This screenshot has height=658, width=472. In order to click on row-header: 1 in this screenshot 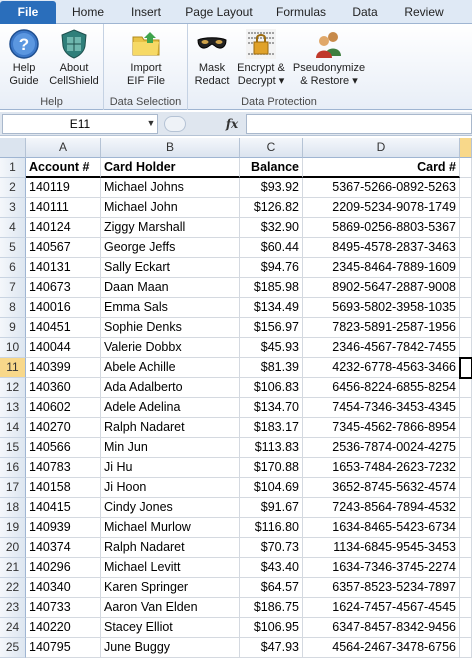, I will do `click(13, 168)`.